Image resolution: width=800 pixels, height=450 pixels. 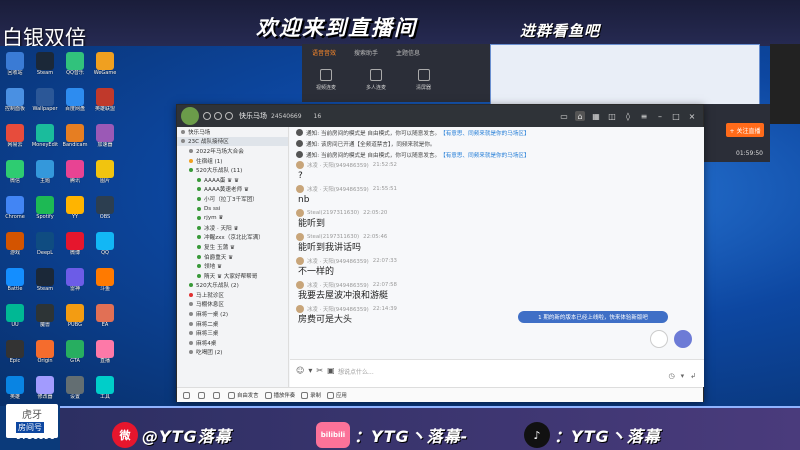 What do you see at coordinates (45, 355) in the screenshot?
I see `desktop-icon: Origin` at bounding box center [45, 355].